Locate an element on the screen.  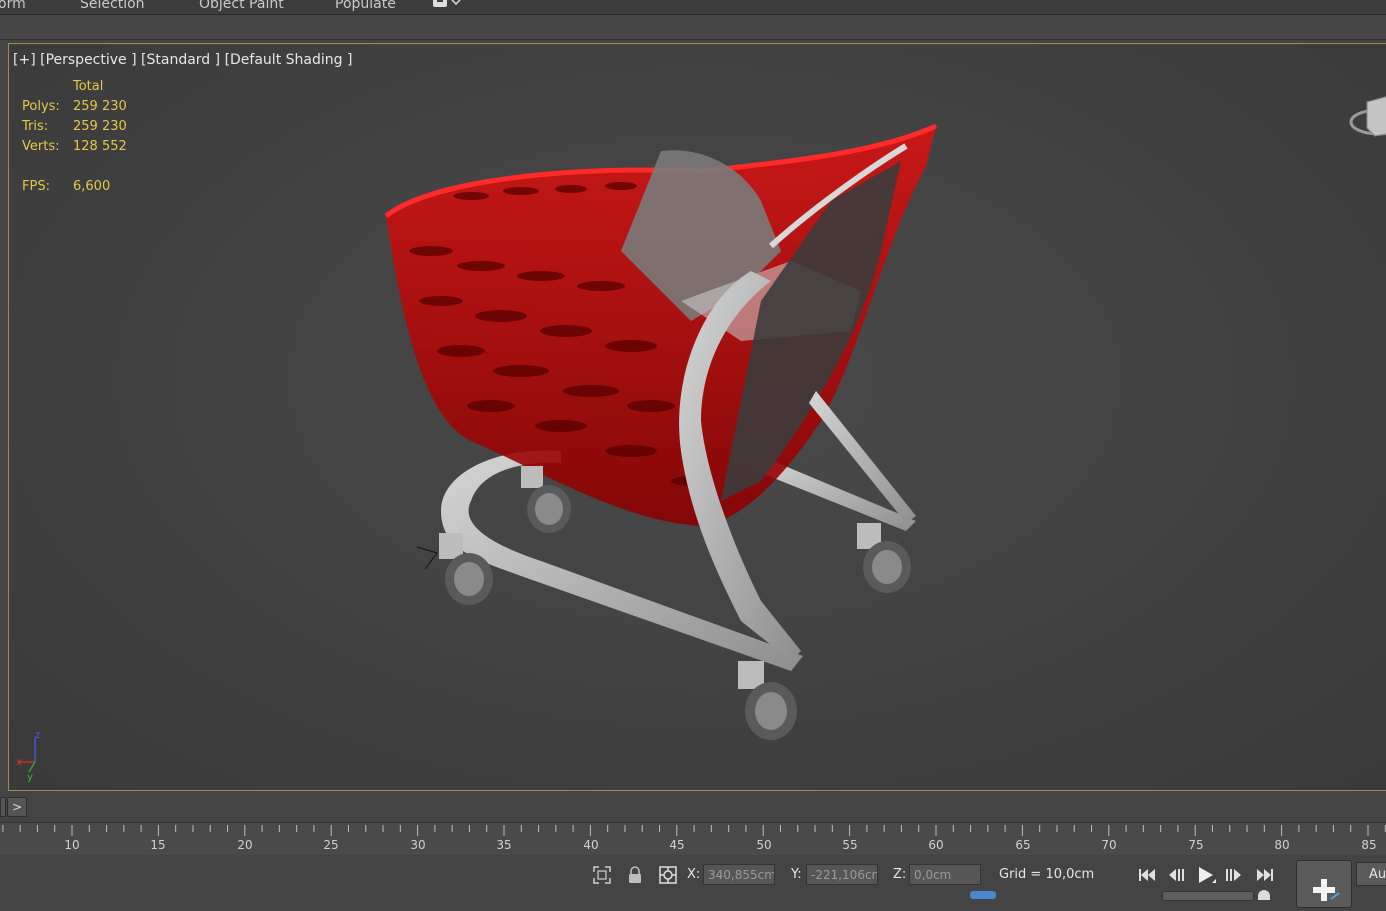
tab-populate: Populate is located at coordinates (365, 6).